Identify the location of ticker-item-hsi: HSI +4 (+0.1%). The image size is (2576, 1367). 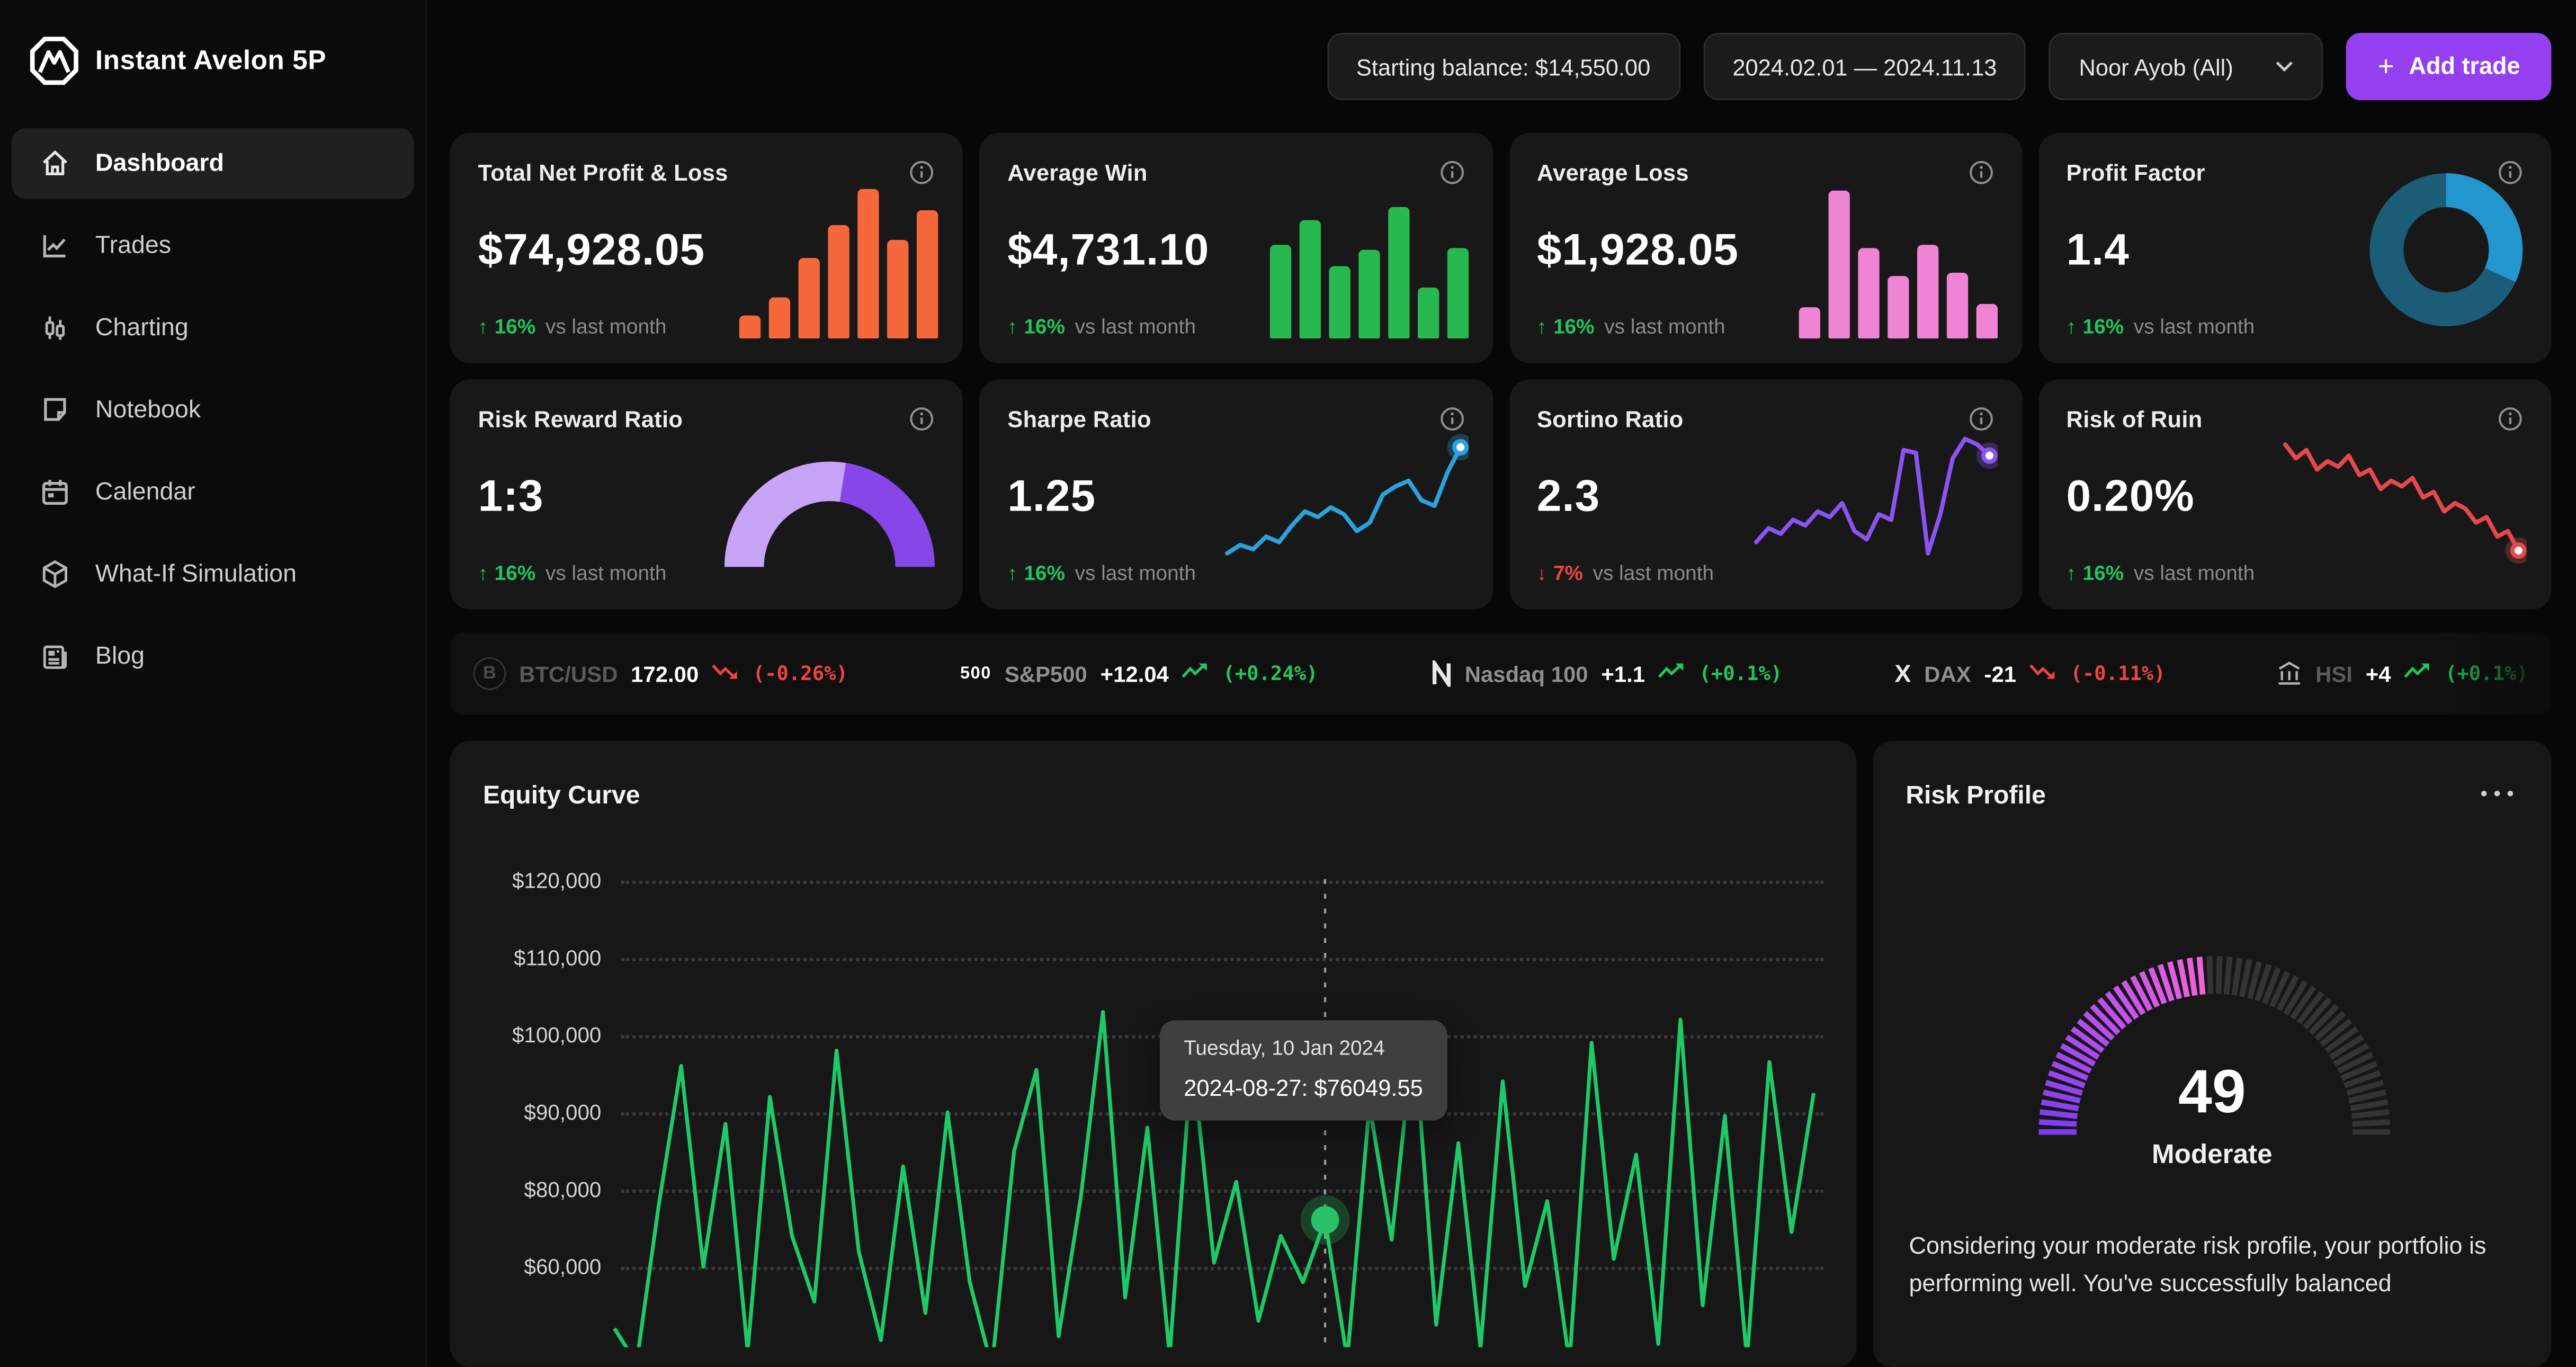
(2403, 674).